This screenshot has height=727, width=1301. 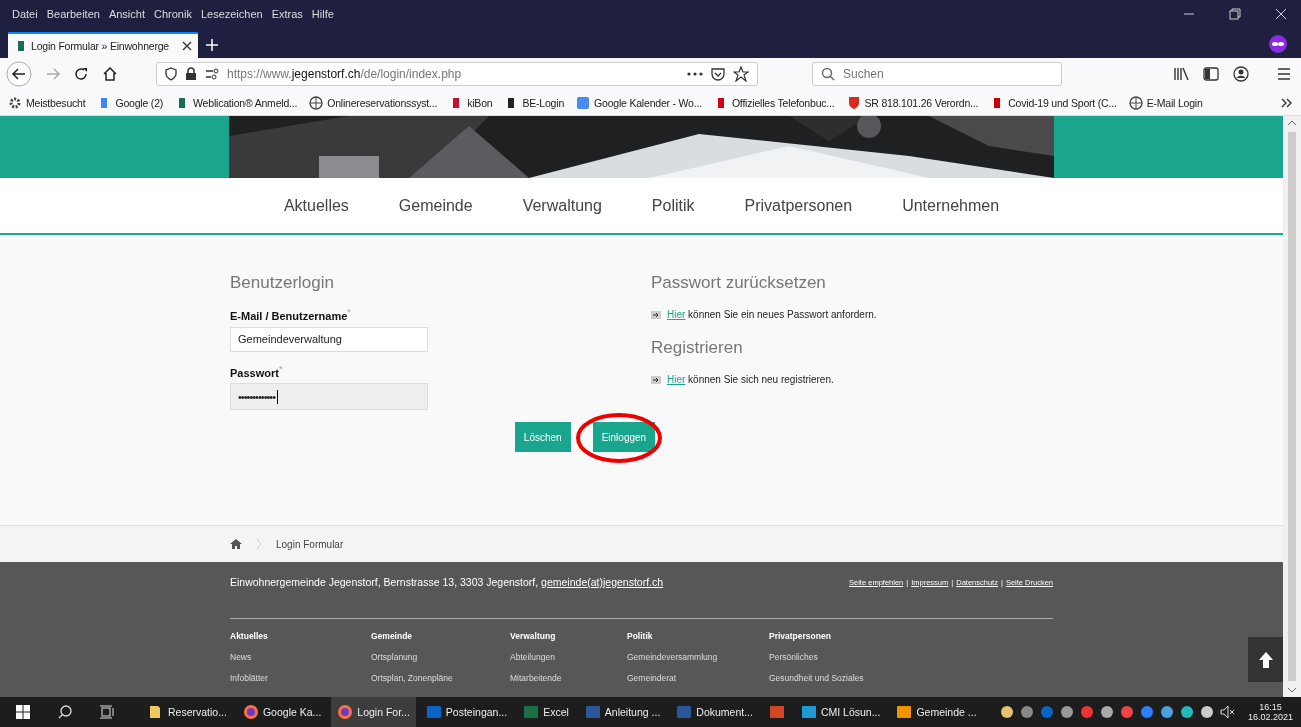 I want to click on footer-heading: Privatpersonen, so click(x=800, y=636).